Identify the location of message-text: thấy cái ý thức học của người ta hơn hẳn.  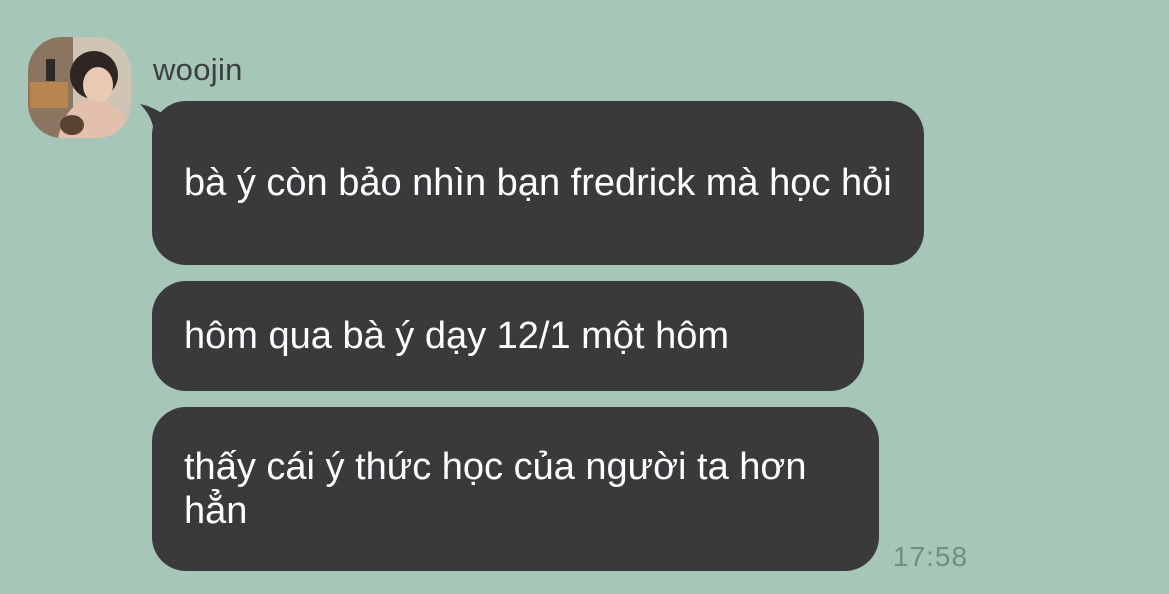
(495, 489).